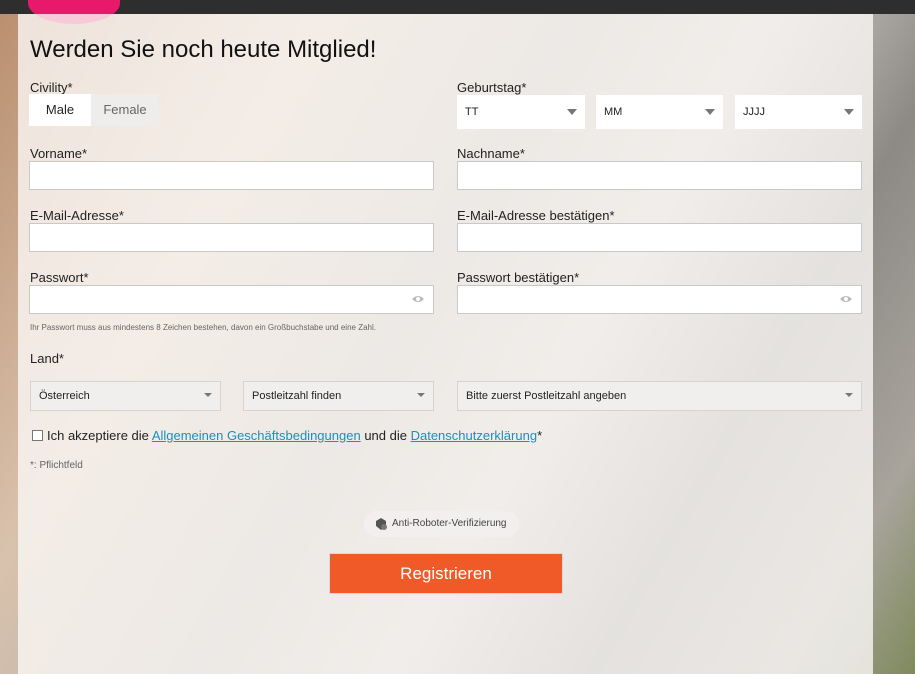 This screenshot has height=674, width=915. What do you see at coordinates (37, 435) in the screenshot?
I see `terms-checkbox` at bounding box center [37, 435].